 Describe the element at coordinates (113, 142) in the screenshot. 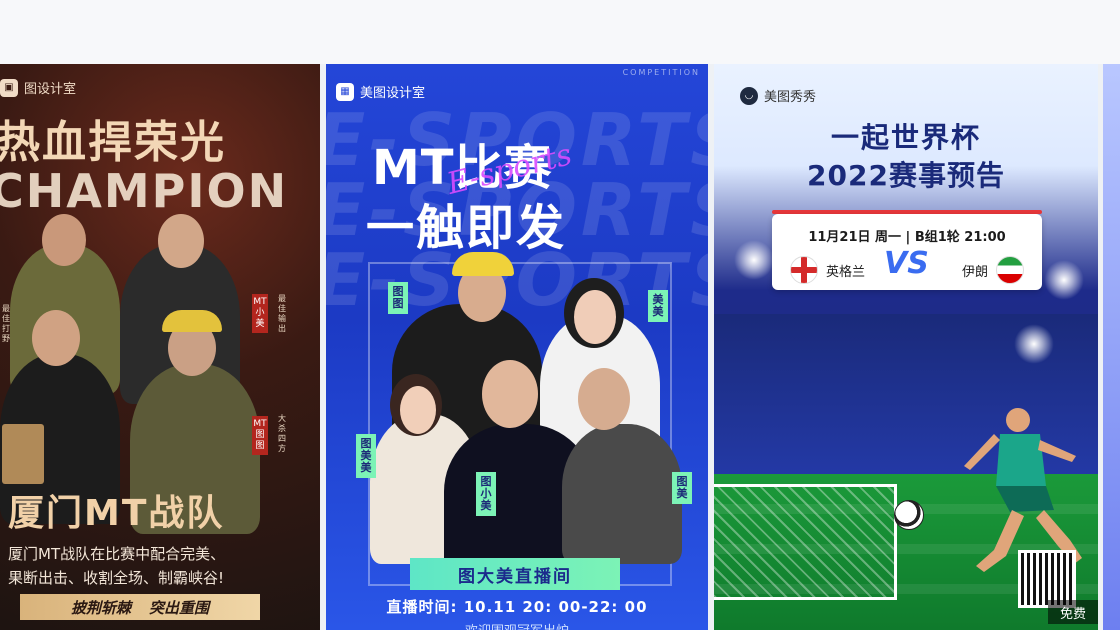

I see `poster-title: 热血捍荣光` at that location.